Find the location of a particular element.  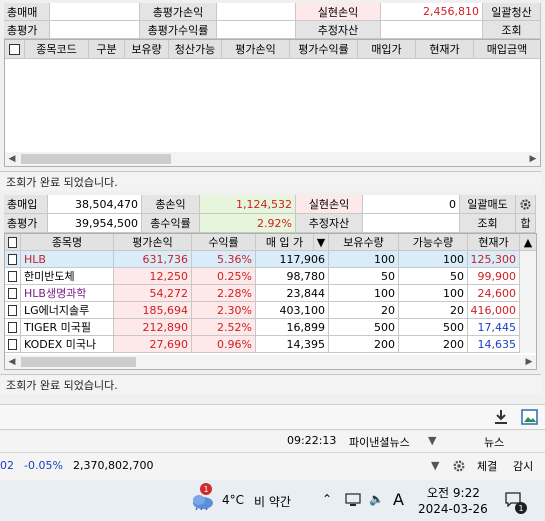

tab-watch: 감시 is located at coordinates (523, 466).